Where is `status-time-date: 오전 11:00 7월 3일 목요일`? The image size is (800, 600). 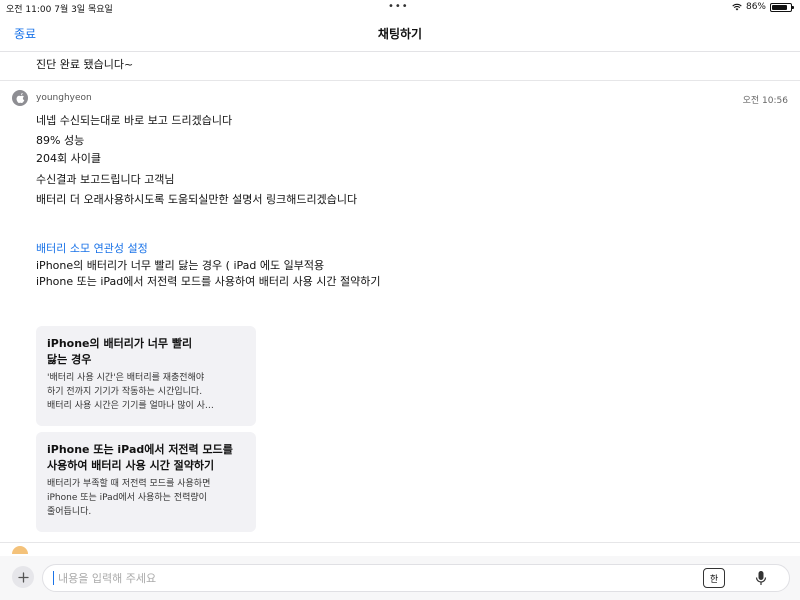
status-time-date: 오전 11:00 7월 3일 목요일 is located at coordinates (59, 10).